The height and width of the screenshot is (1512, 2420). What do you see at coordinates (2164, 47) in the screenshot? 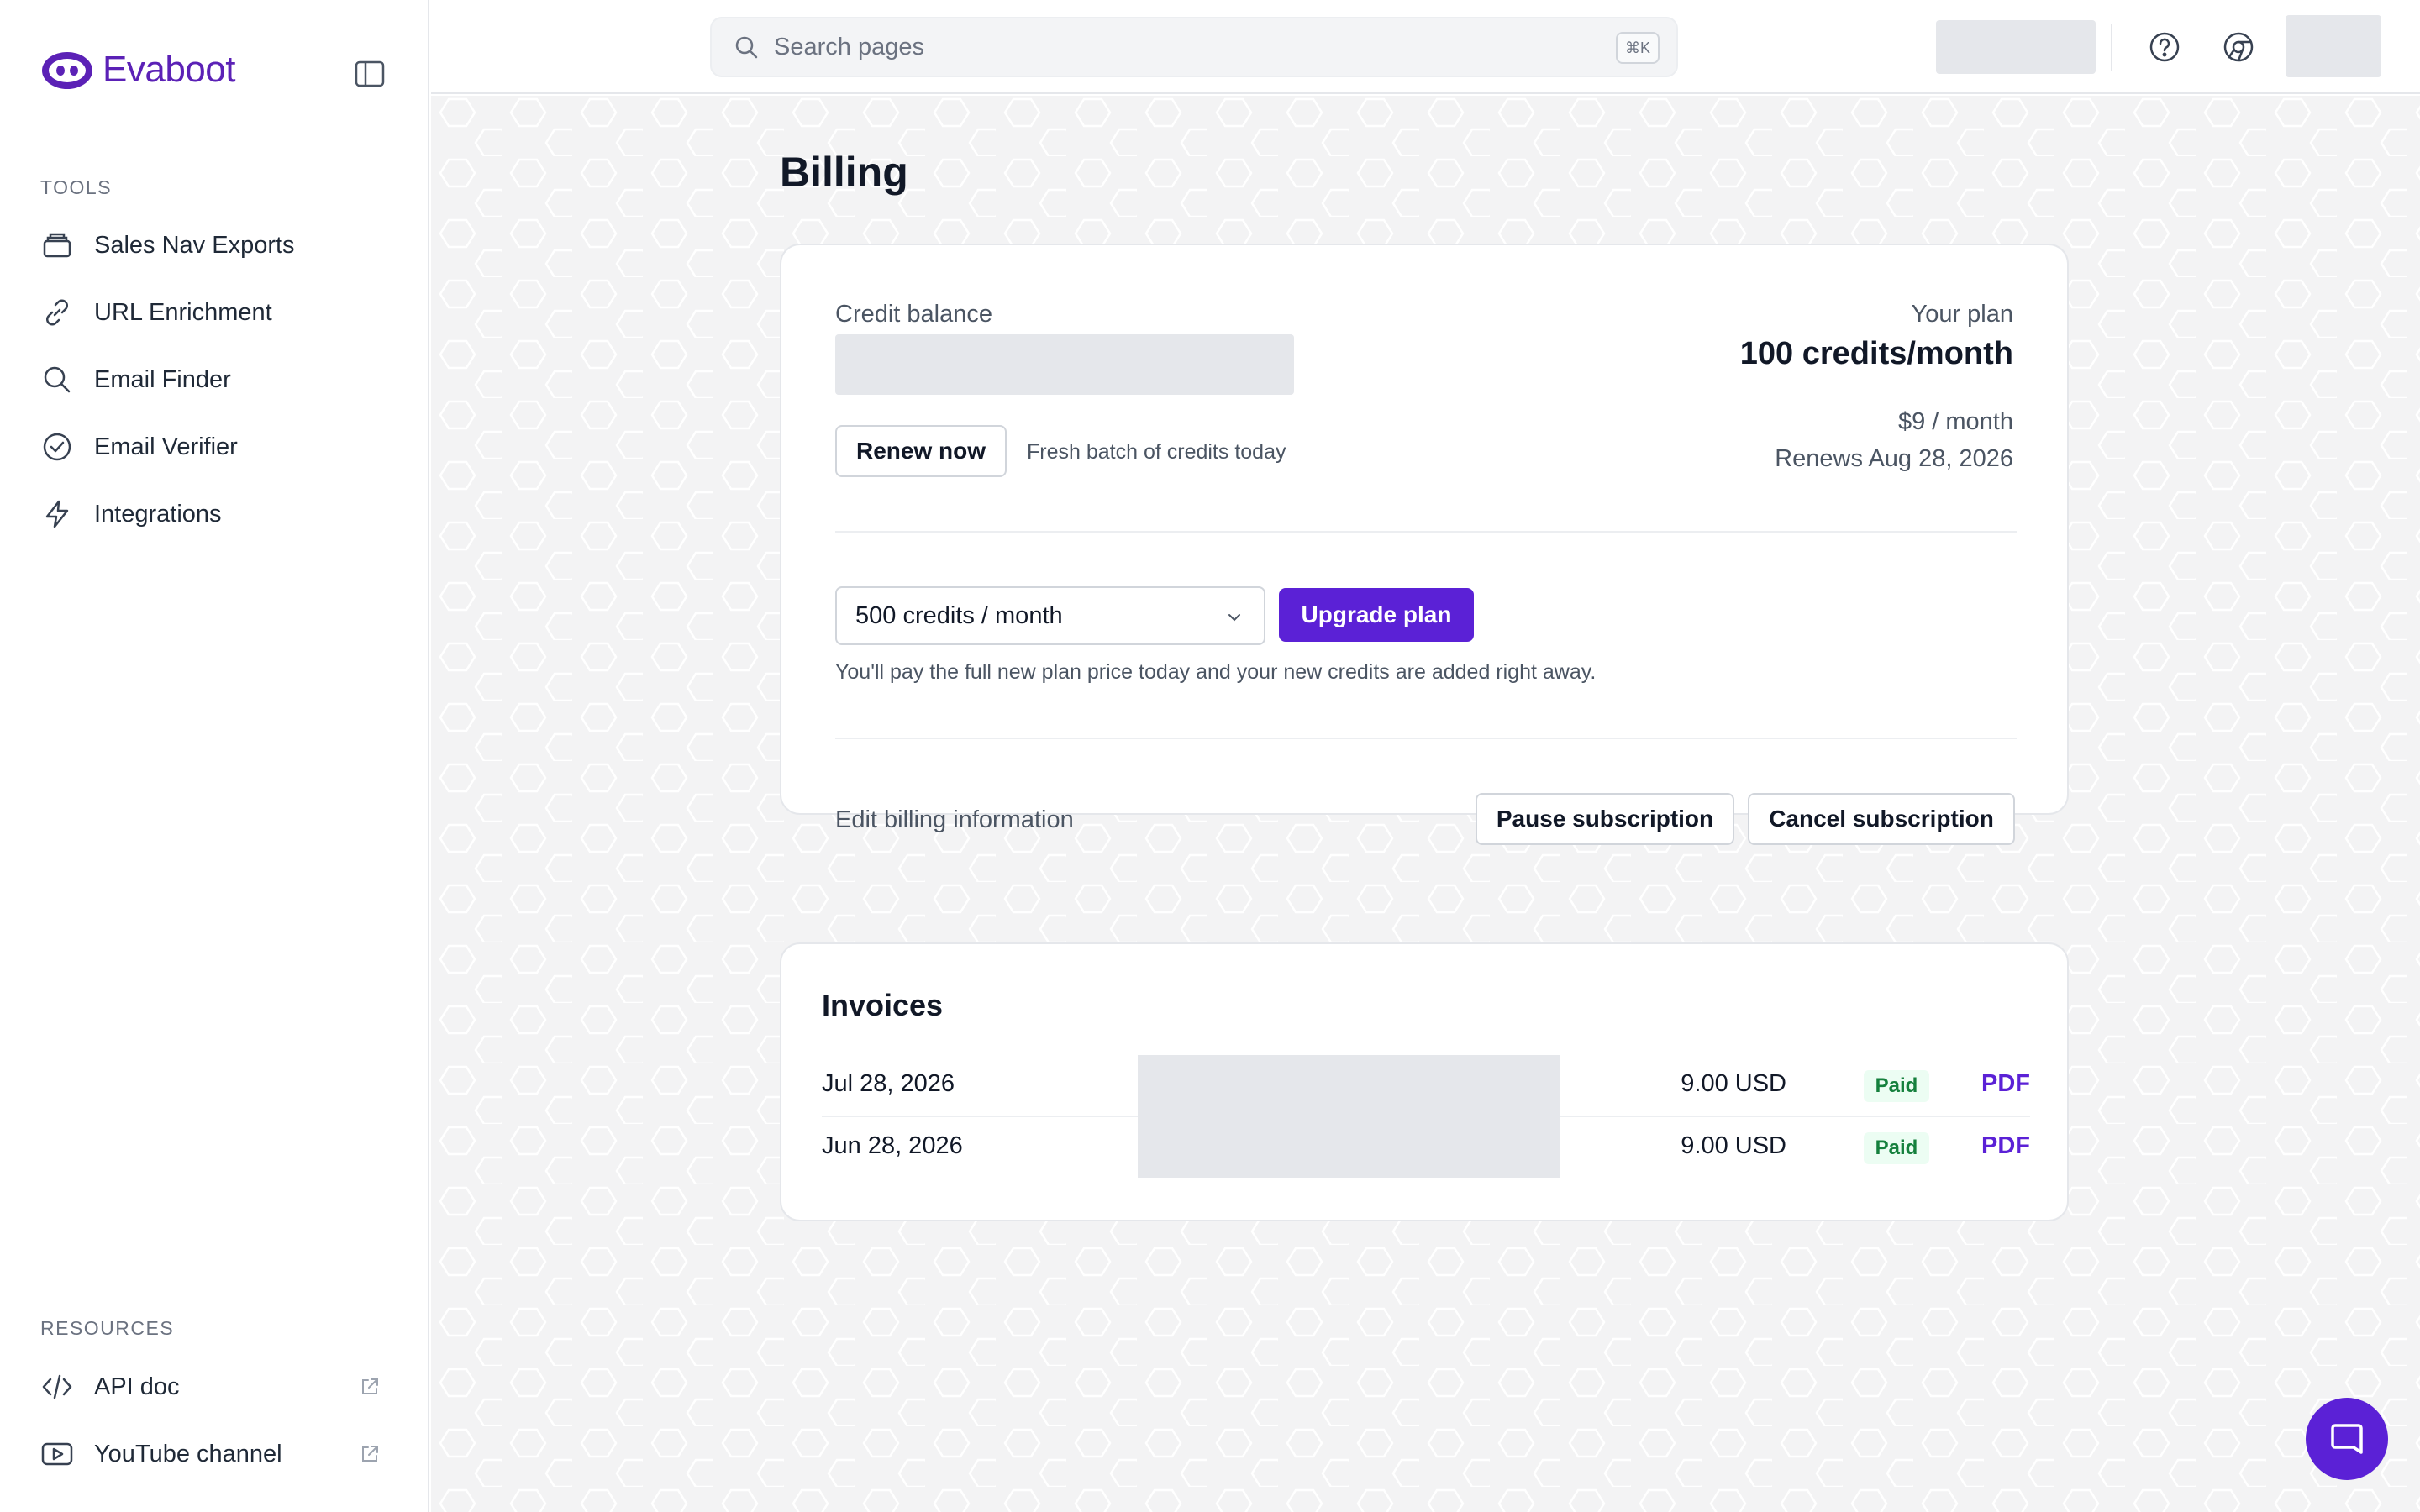
I see `help-icon` at bounding box center [2164, 47].